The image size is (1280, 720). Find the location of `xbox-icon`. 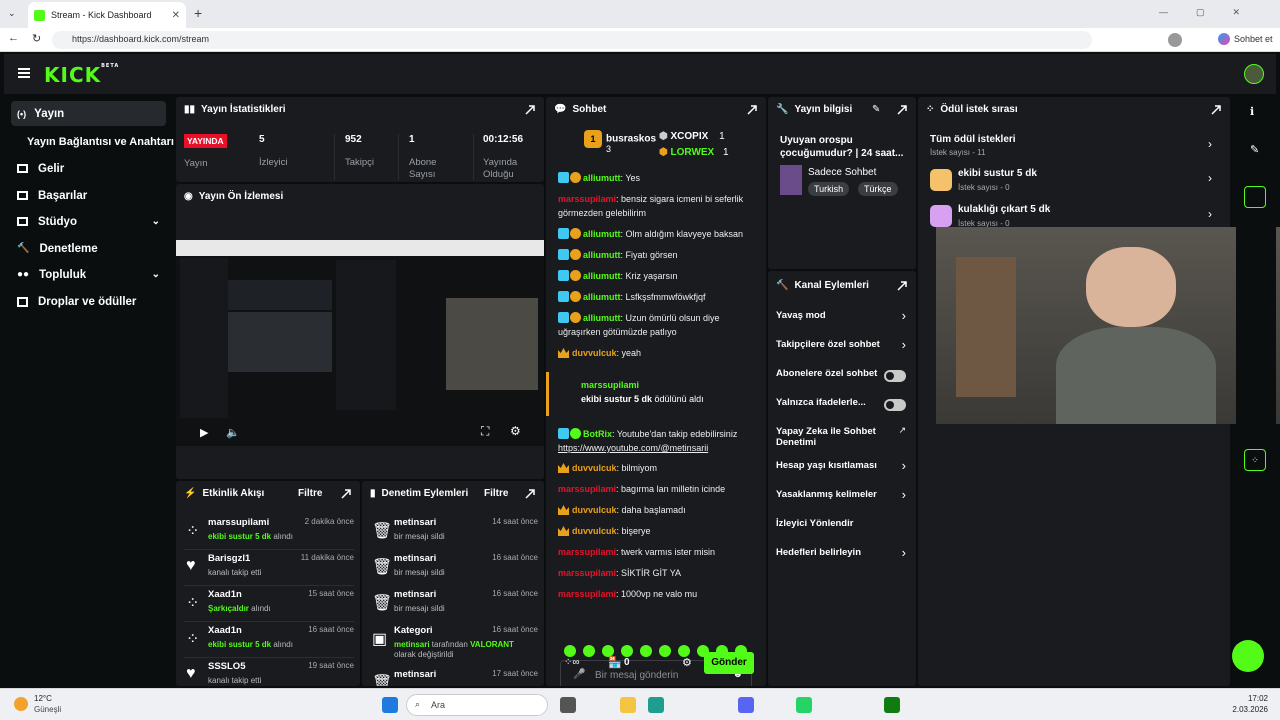

xbox-icon is located at coordinates (892, 705).